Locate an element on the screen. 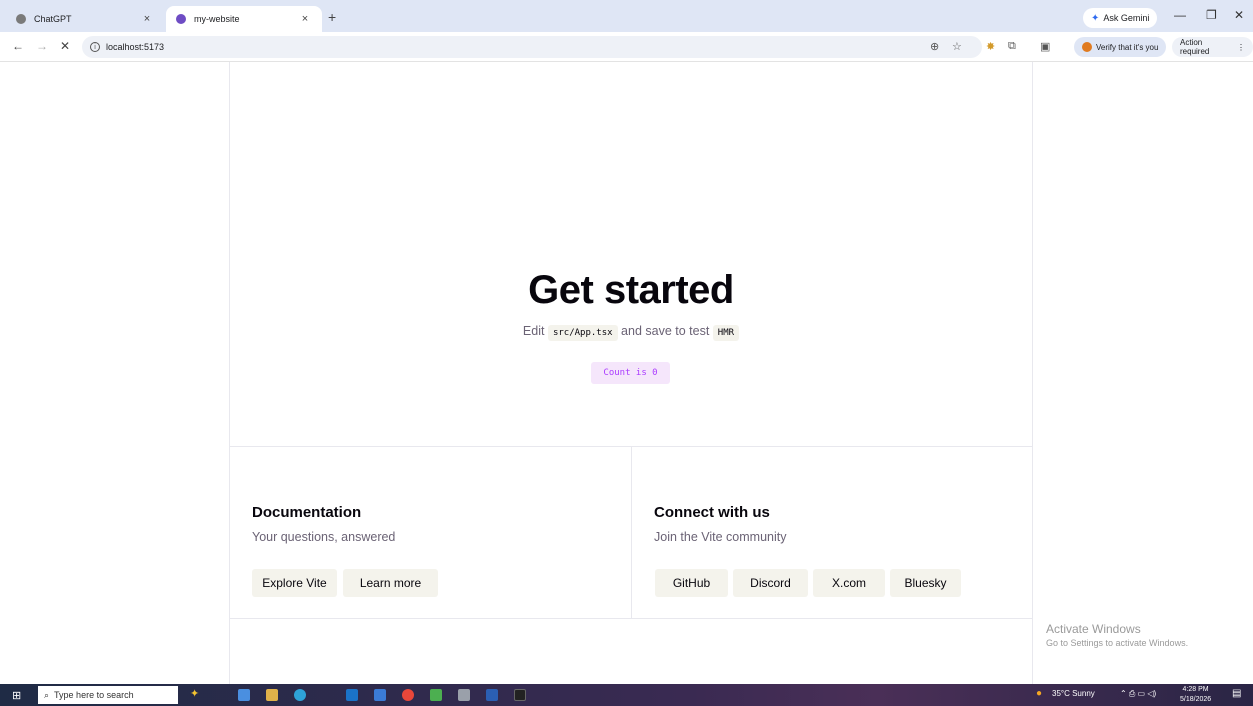 This screenshot has height=706, width=1253. hero-bottom-divider is located at coordinates (631, 446).